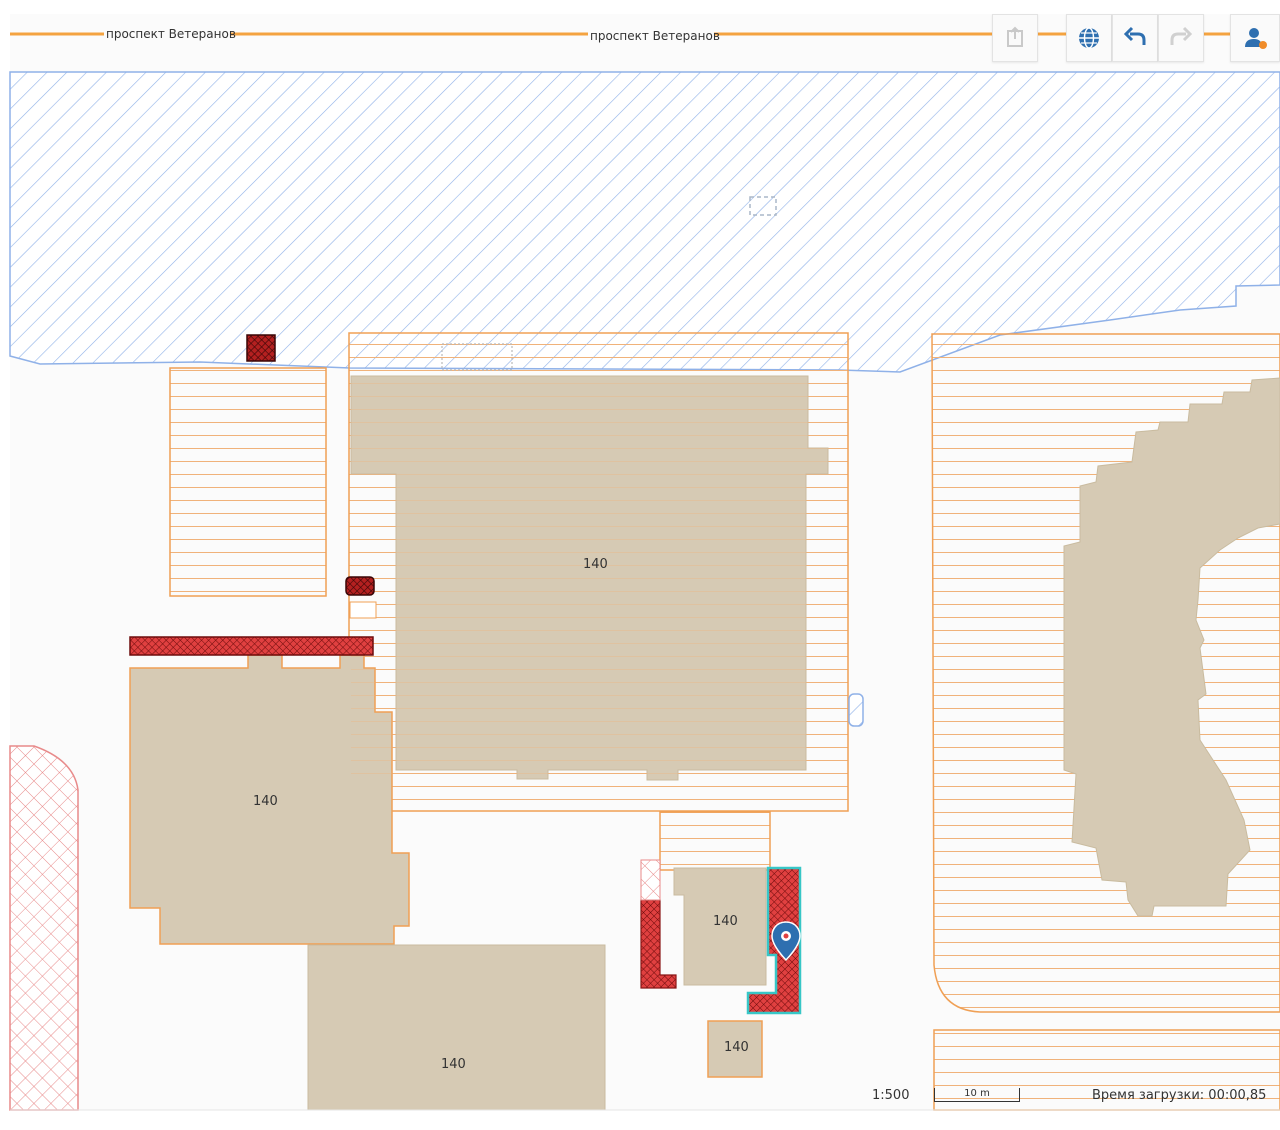  I want to click on redo-icon, so click(1181, 35).